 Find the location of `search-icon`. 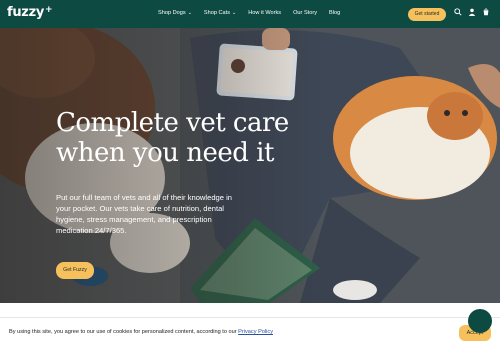

search-icon is located at coordinates (458, 12).